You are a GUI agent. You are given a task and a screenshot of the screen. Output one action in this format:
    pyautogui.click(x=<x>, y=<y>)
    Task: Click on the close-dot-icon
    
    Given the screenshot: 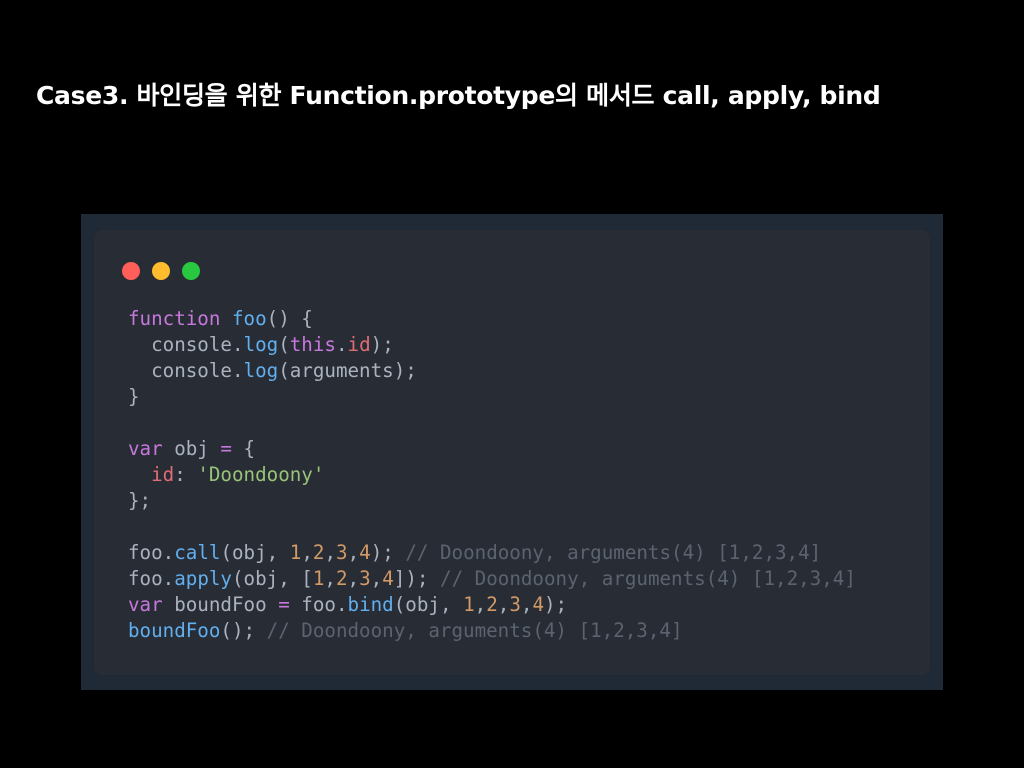 What is the action you would take?
    pyautogui.click(x=131, y=271)
    